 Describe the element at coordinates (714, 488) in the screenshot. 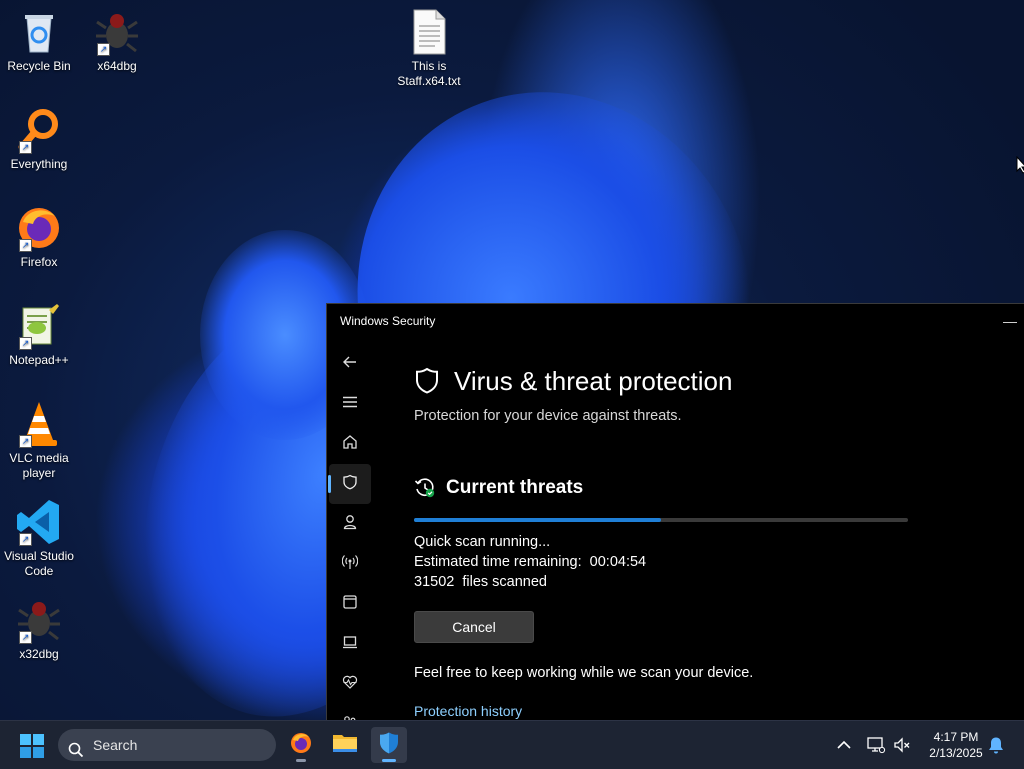

I see `current-threats-heading: Current threats` at that location.